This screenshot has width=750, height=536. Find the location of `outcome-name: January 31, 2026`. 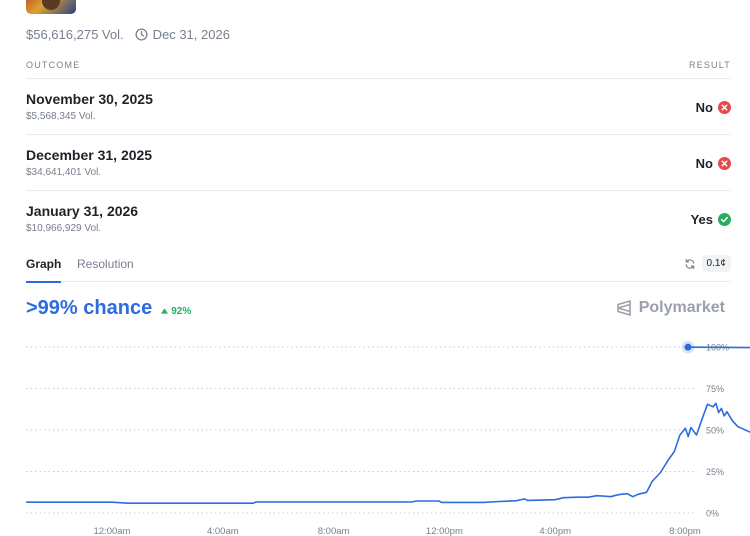

outcome-name: January 31, 2026 is located at coordinates (82, 211).